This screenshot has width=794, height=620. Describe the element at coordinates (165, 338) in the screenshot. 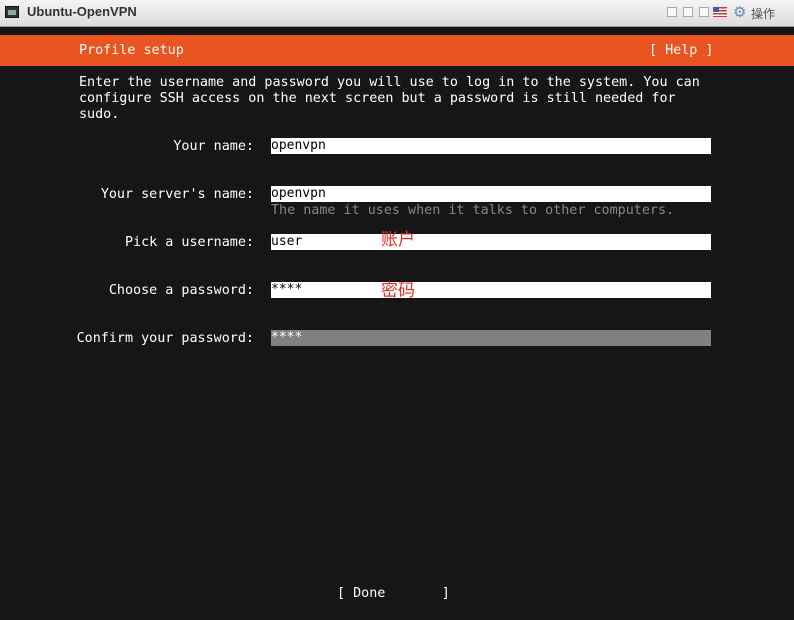

I see `confirm-password-label: Confirm your password:` at that location.